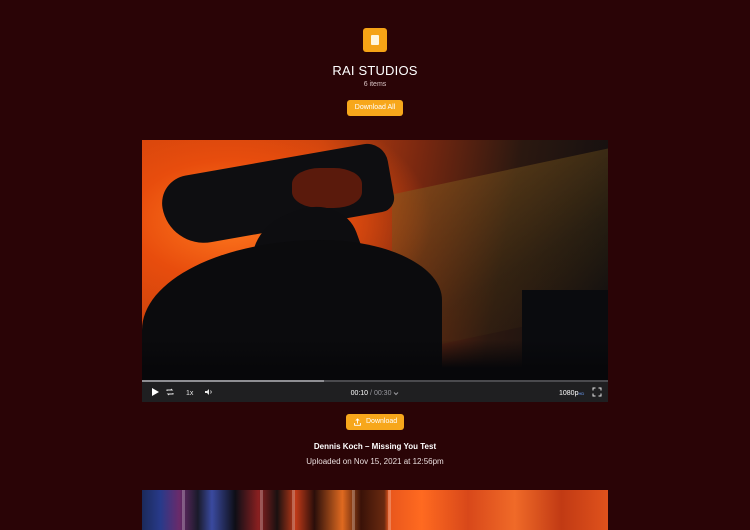 Image resolution: width=750 pixels, height=530 pixels. I want to click on download-all-button: Download All, so click(375, 108).